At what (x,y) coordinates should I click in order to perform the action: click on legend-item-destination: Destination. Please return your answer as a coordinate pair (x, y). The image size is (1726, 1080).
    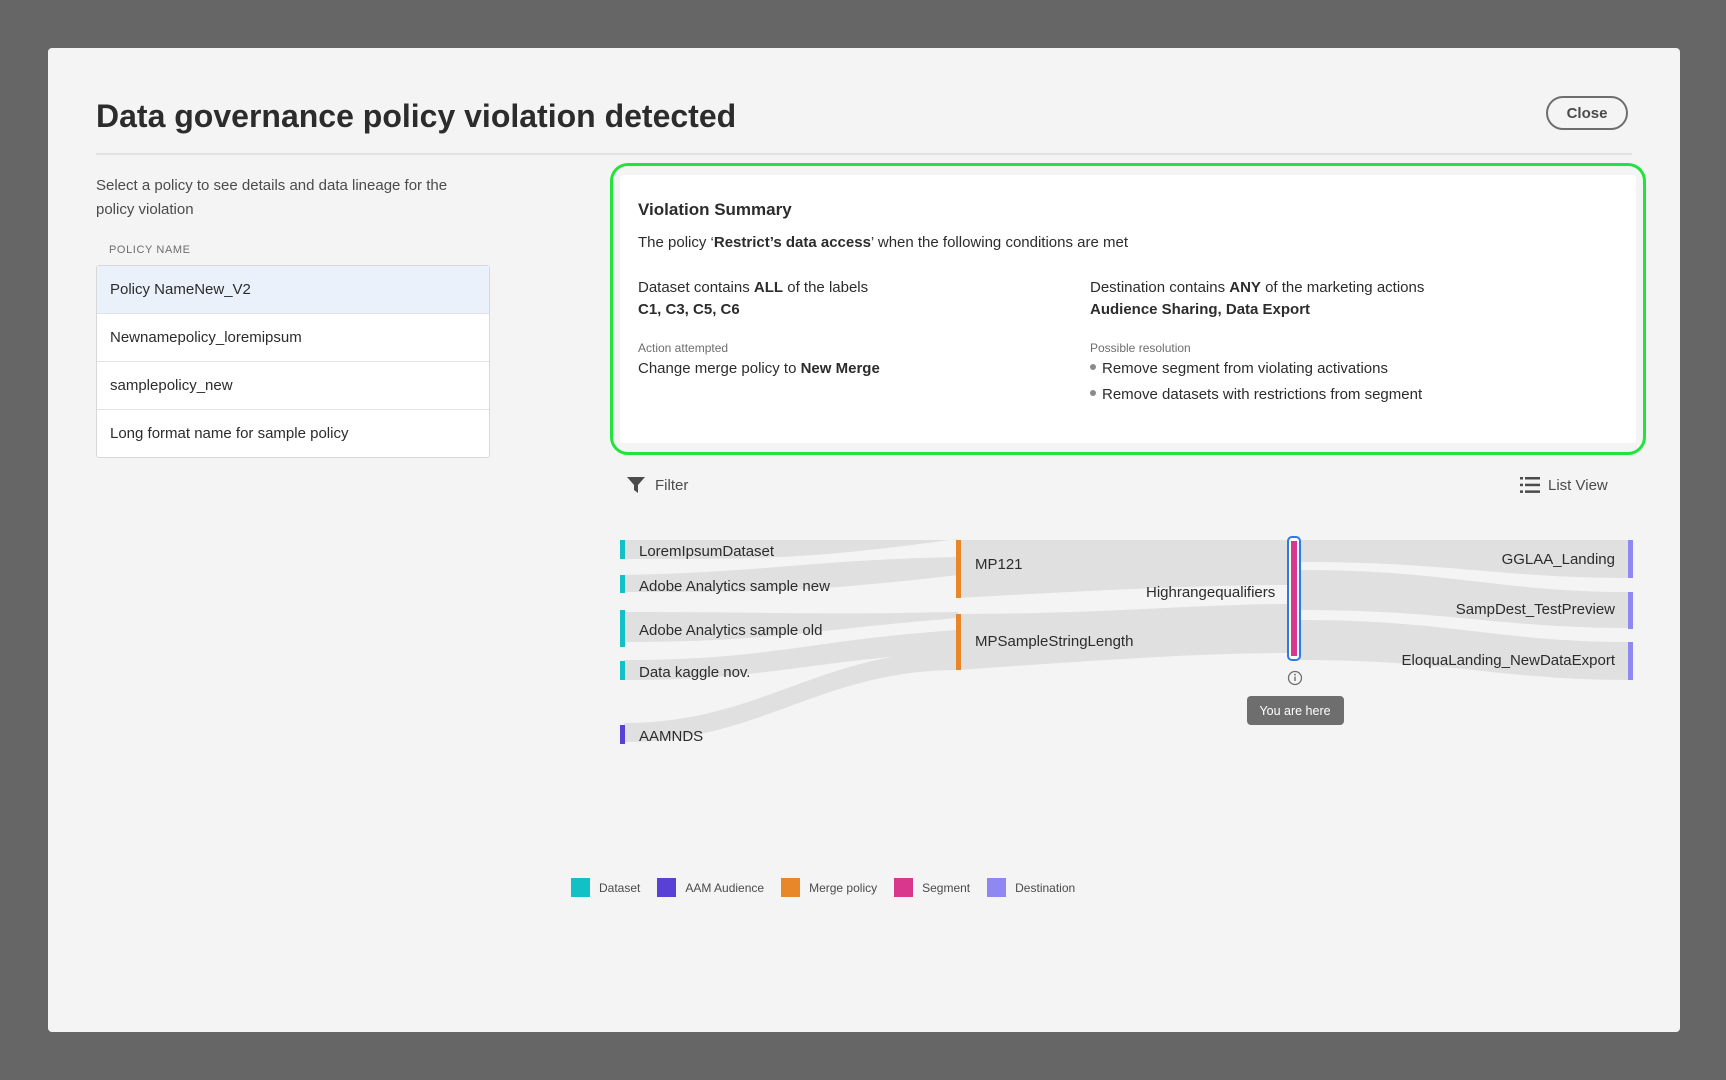
    Looking at the image, I should click on (1031, 887).